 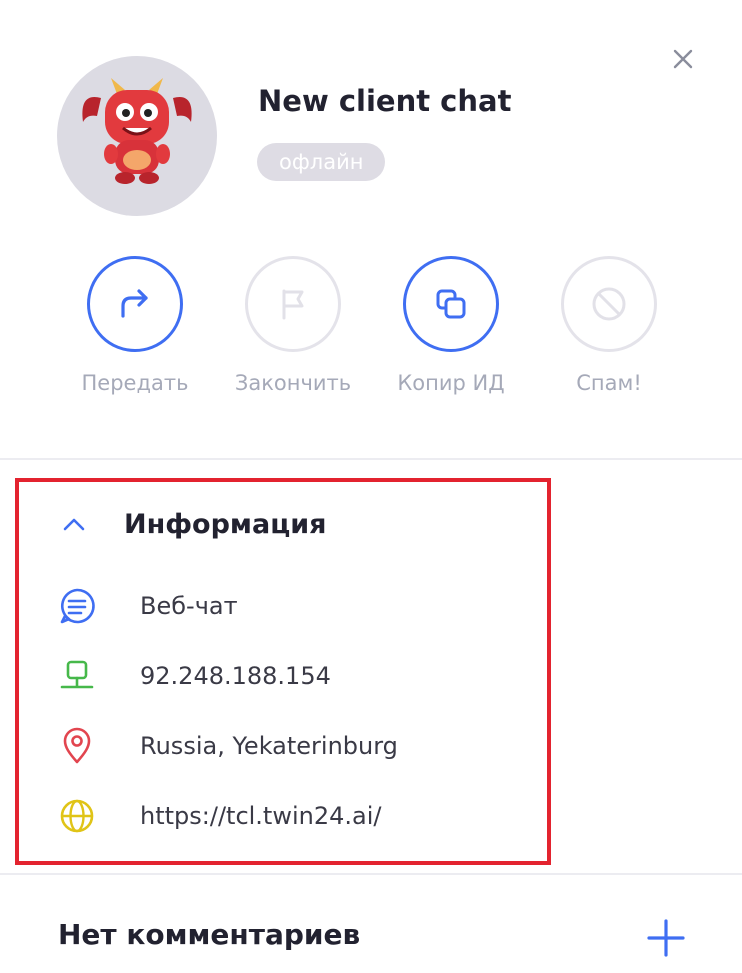 What do you see at coordinates (137, 131) in the screenshot?
I see `red-monster-mascot-icon` at bounding box center [137, 131].